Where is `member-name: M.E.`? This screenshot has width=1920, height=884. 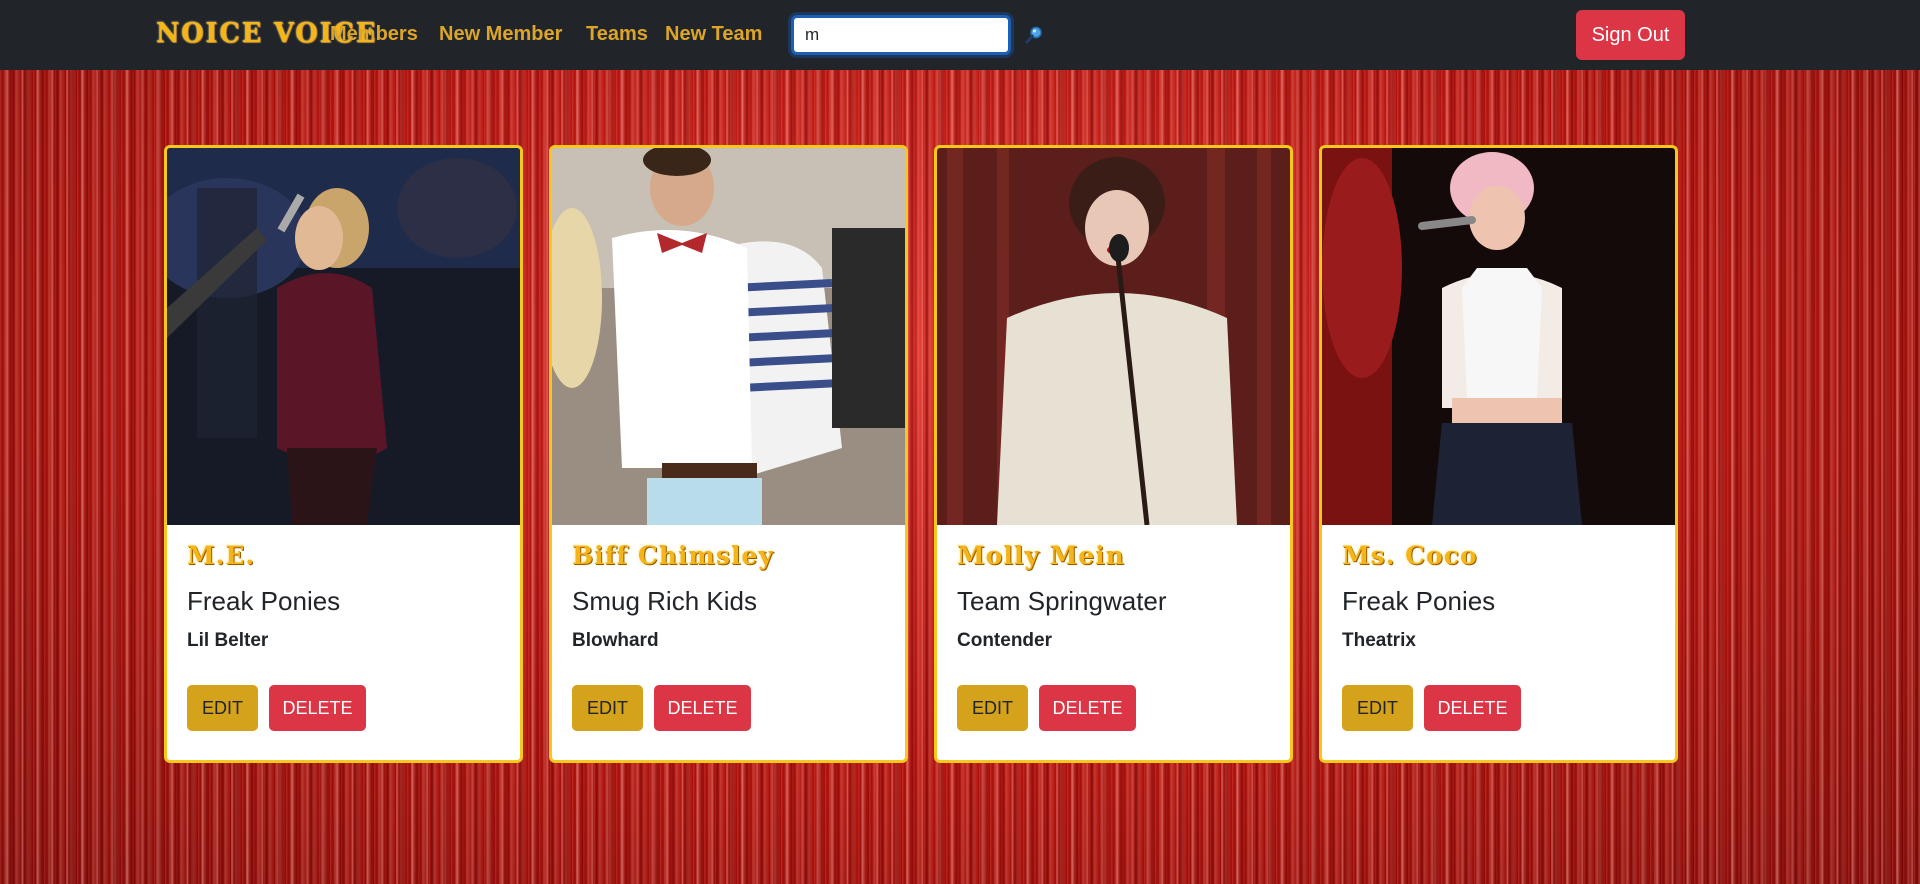
member-name: M.E. is located at coordinates (221, 555).